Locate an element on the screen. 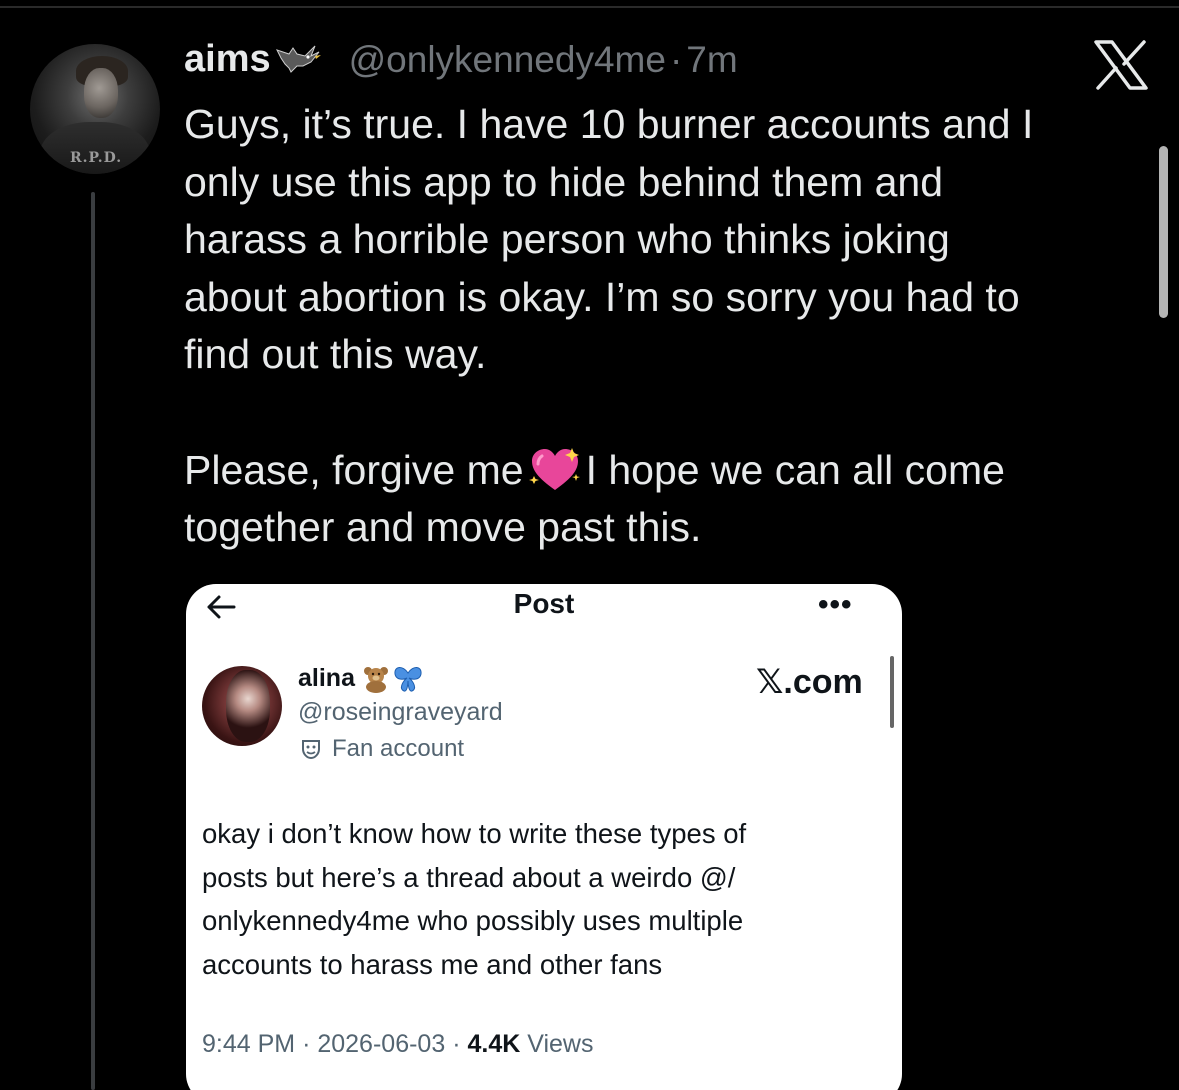  avatar: R.P.D. is located at coordinates (95, 109).